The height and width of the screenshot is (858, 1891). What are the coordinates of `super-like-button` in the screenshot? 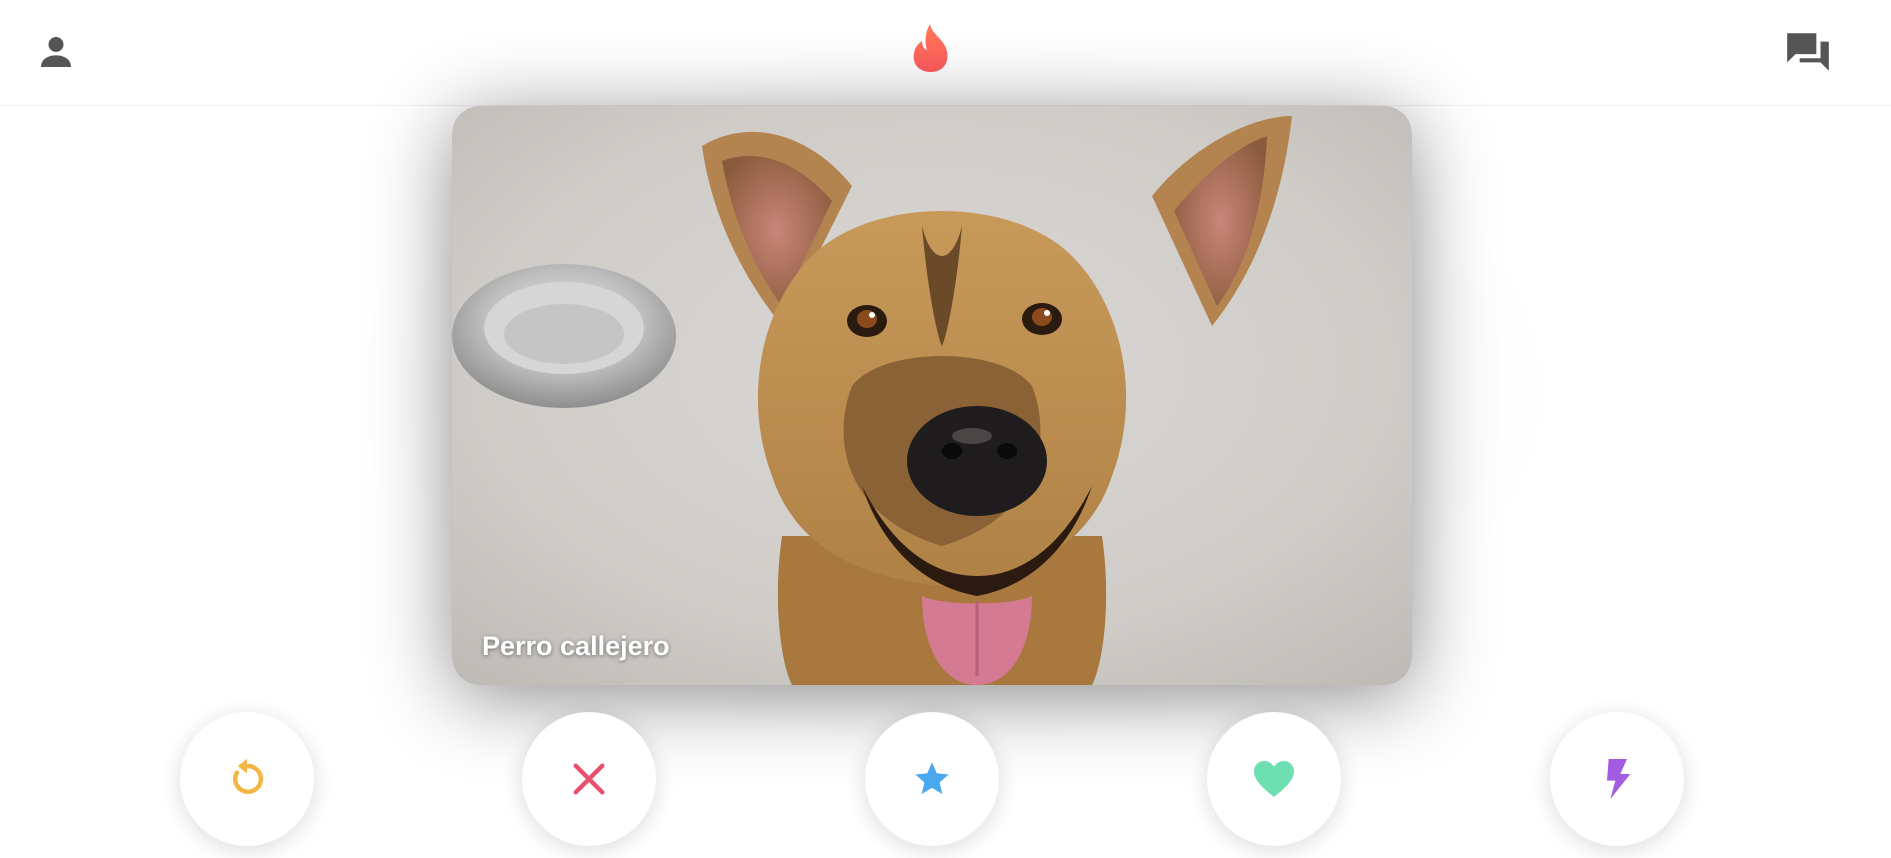 It's located at (932, 779).